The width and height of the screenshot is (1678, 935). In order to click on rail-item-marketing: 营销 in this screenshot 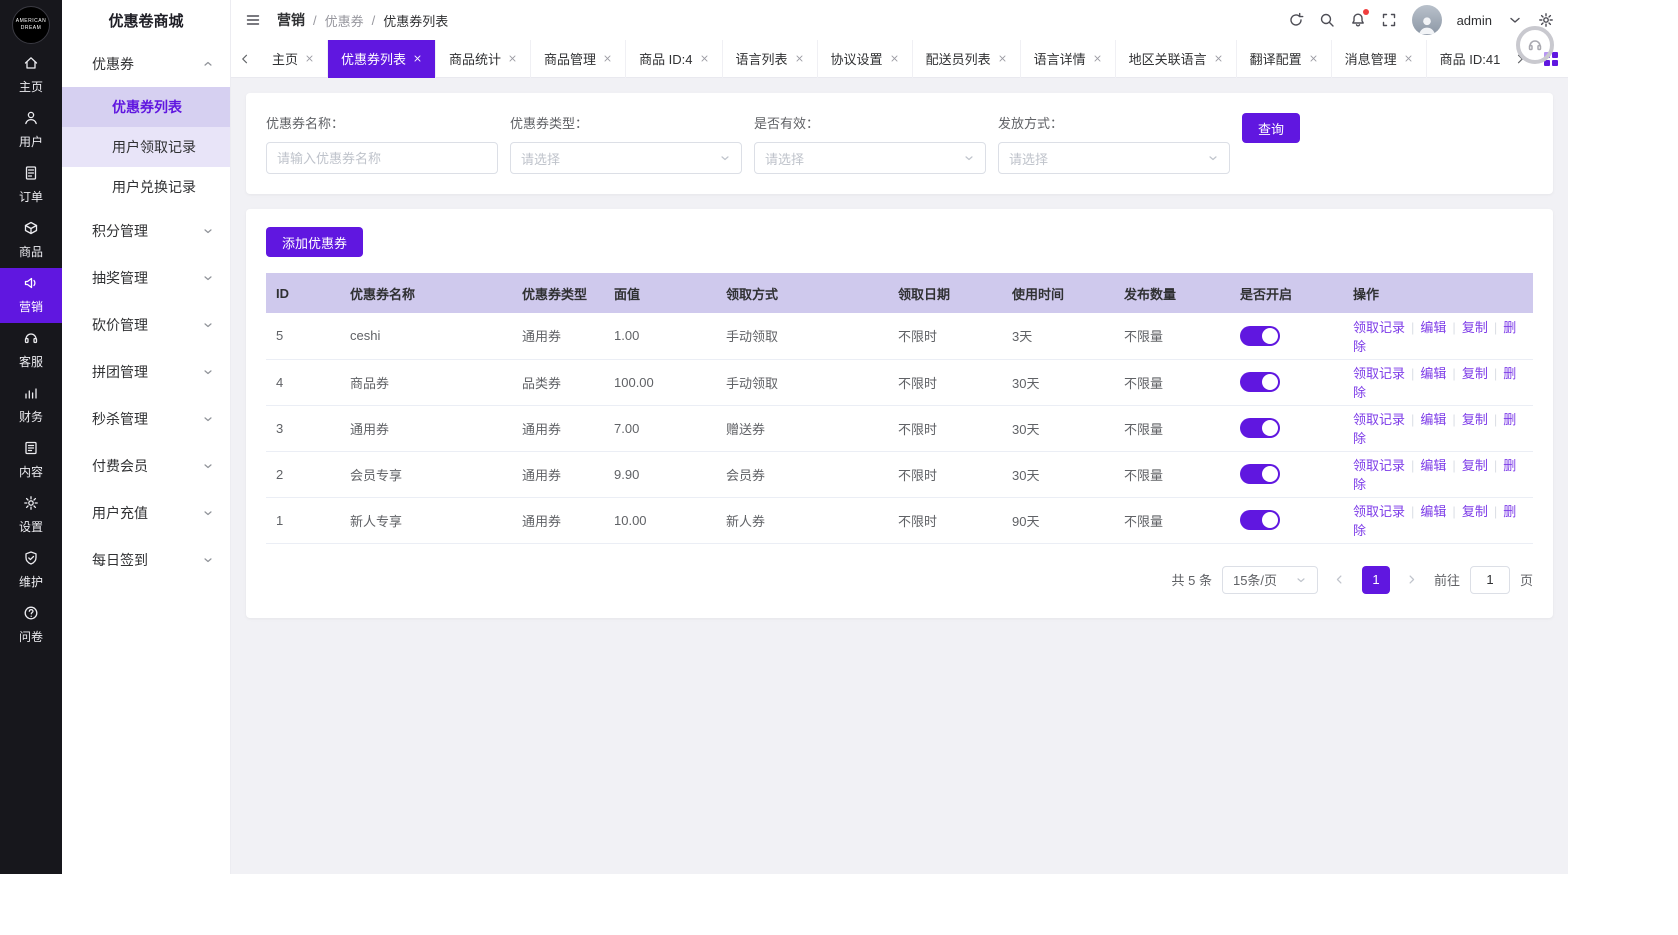, I will do `click(31, 295)`.